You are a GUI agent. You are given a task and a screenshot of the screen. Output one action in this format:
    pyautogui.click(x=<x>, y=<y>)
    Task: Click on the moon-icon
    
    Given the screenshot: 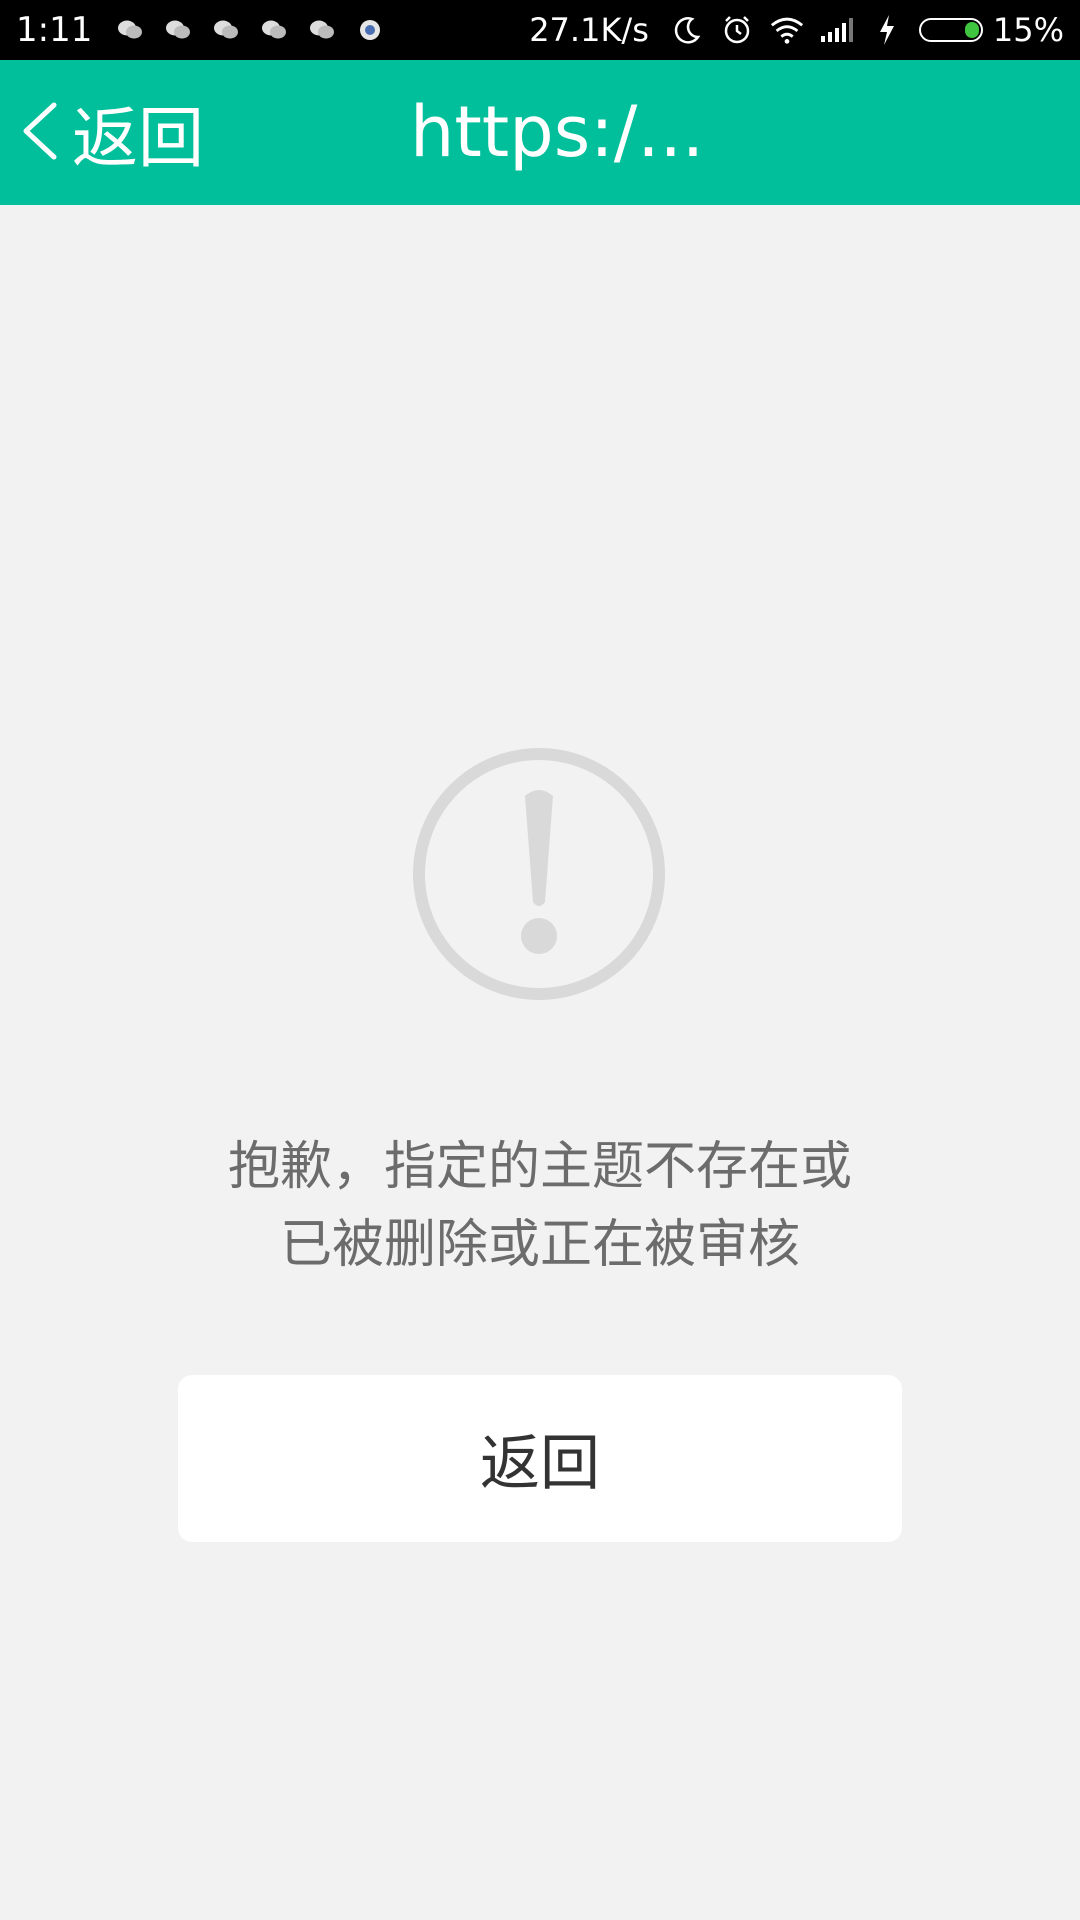 What is the action you would take?
    pyautogui.click(x=687, y=30)
    